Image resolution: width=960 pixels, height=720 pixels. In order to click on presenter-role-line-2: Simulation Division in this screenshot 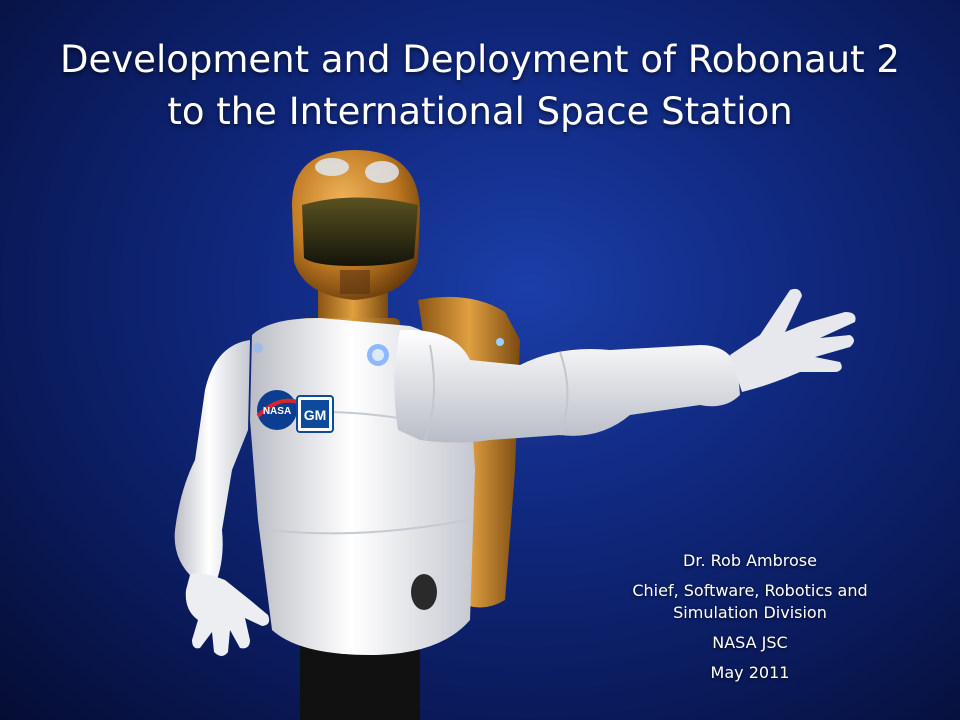, I will do `click(750, 612)`.